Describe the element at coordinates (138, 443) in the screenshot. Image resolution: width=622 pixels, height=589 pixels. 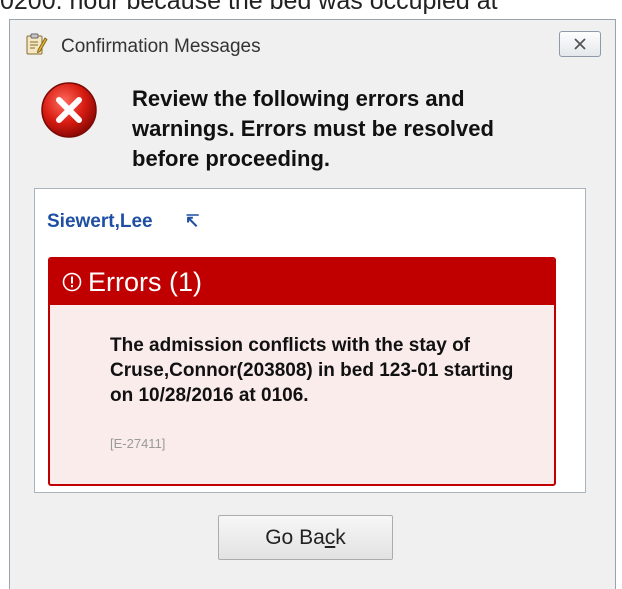
I see `error-code: [E-27411]` at that location.